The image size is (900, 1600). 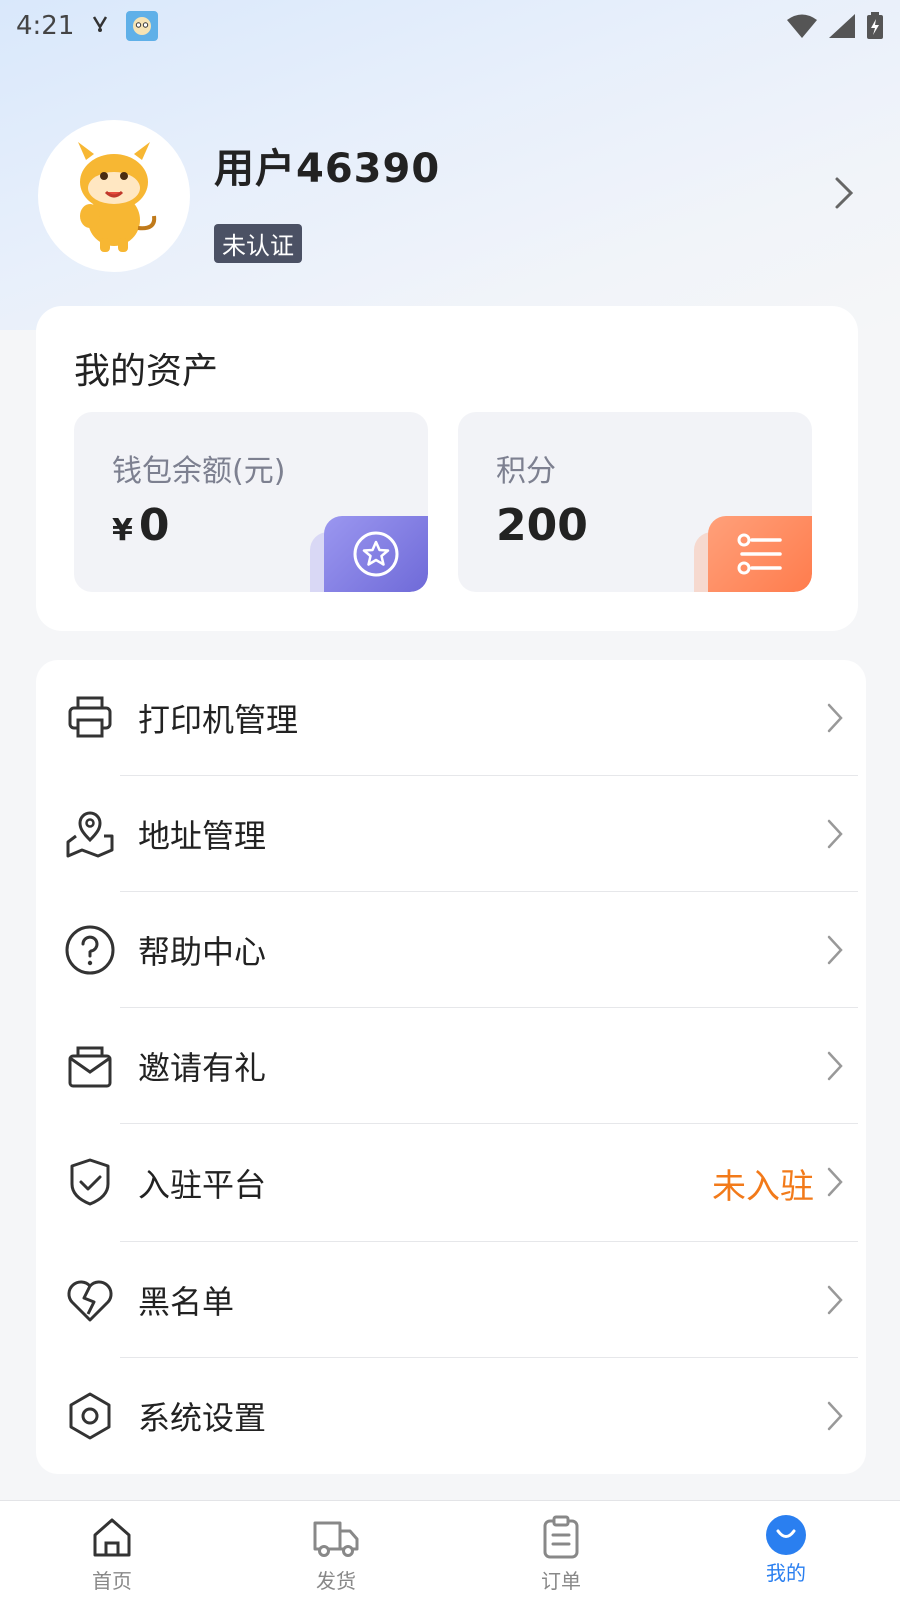 What do you see at coordinates (376, 554) in the screenshot?
I see `wallet-star-icon` at bounding box center [376, 554].